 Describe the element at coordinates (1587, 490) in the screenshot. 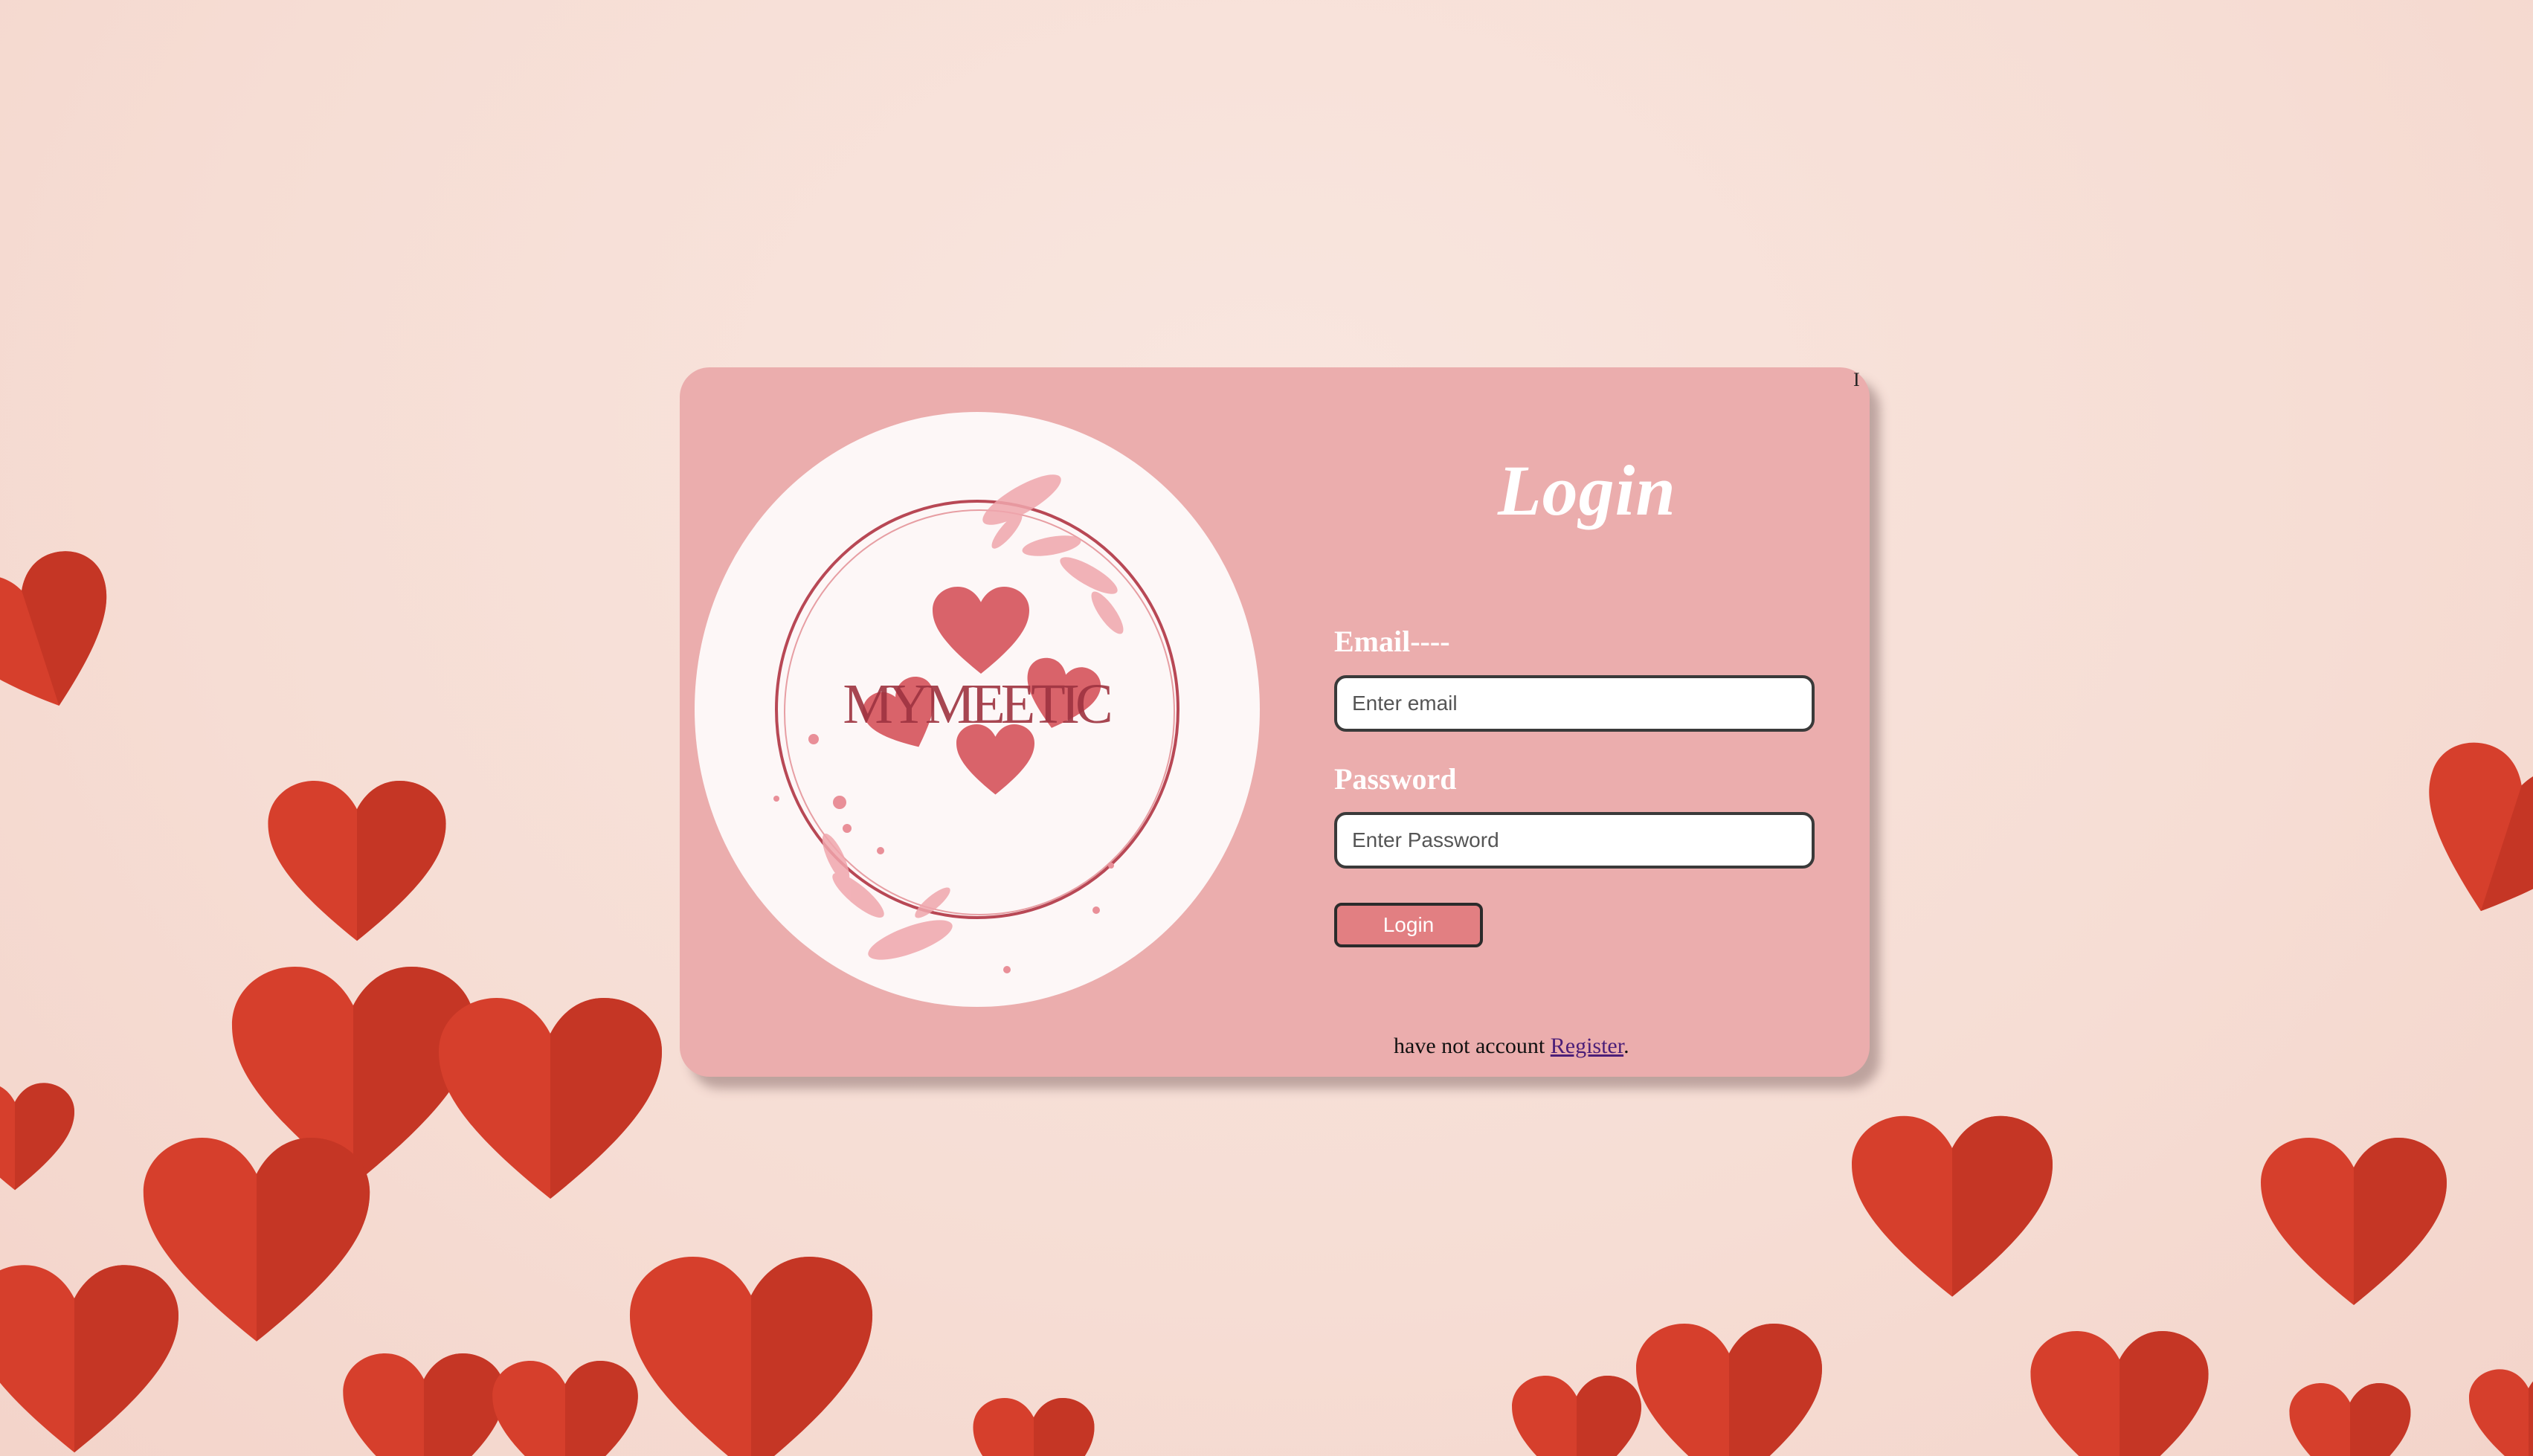

I see `login-title: Login` at that location.